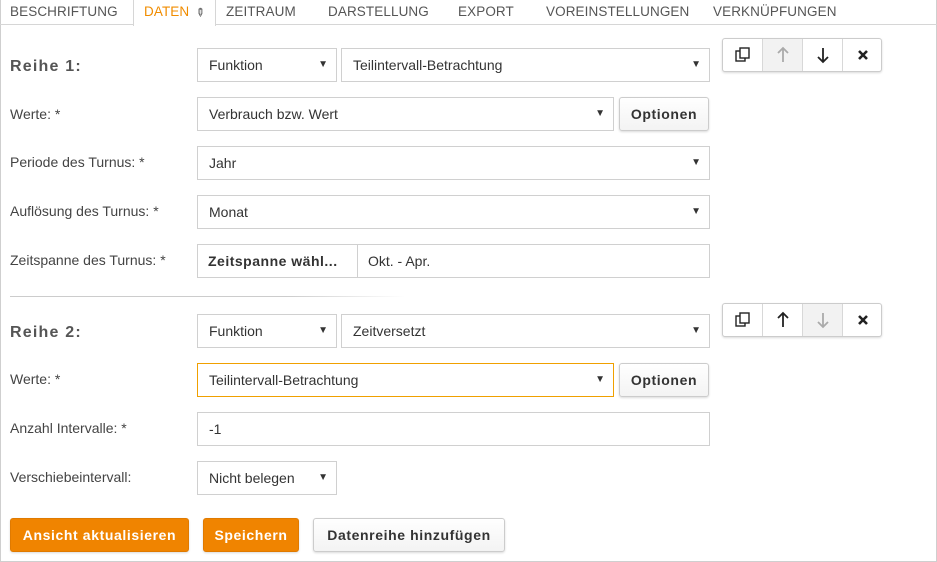  I want to click on series-1-periode-label: Periode des Turnus: *, so click(77, 162).